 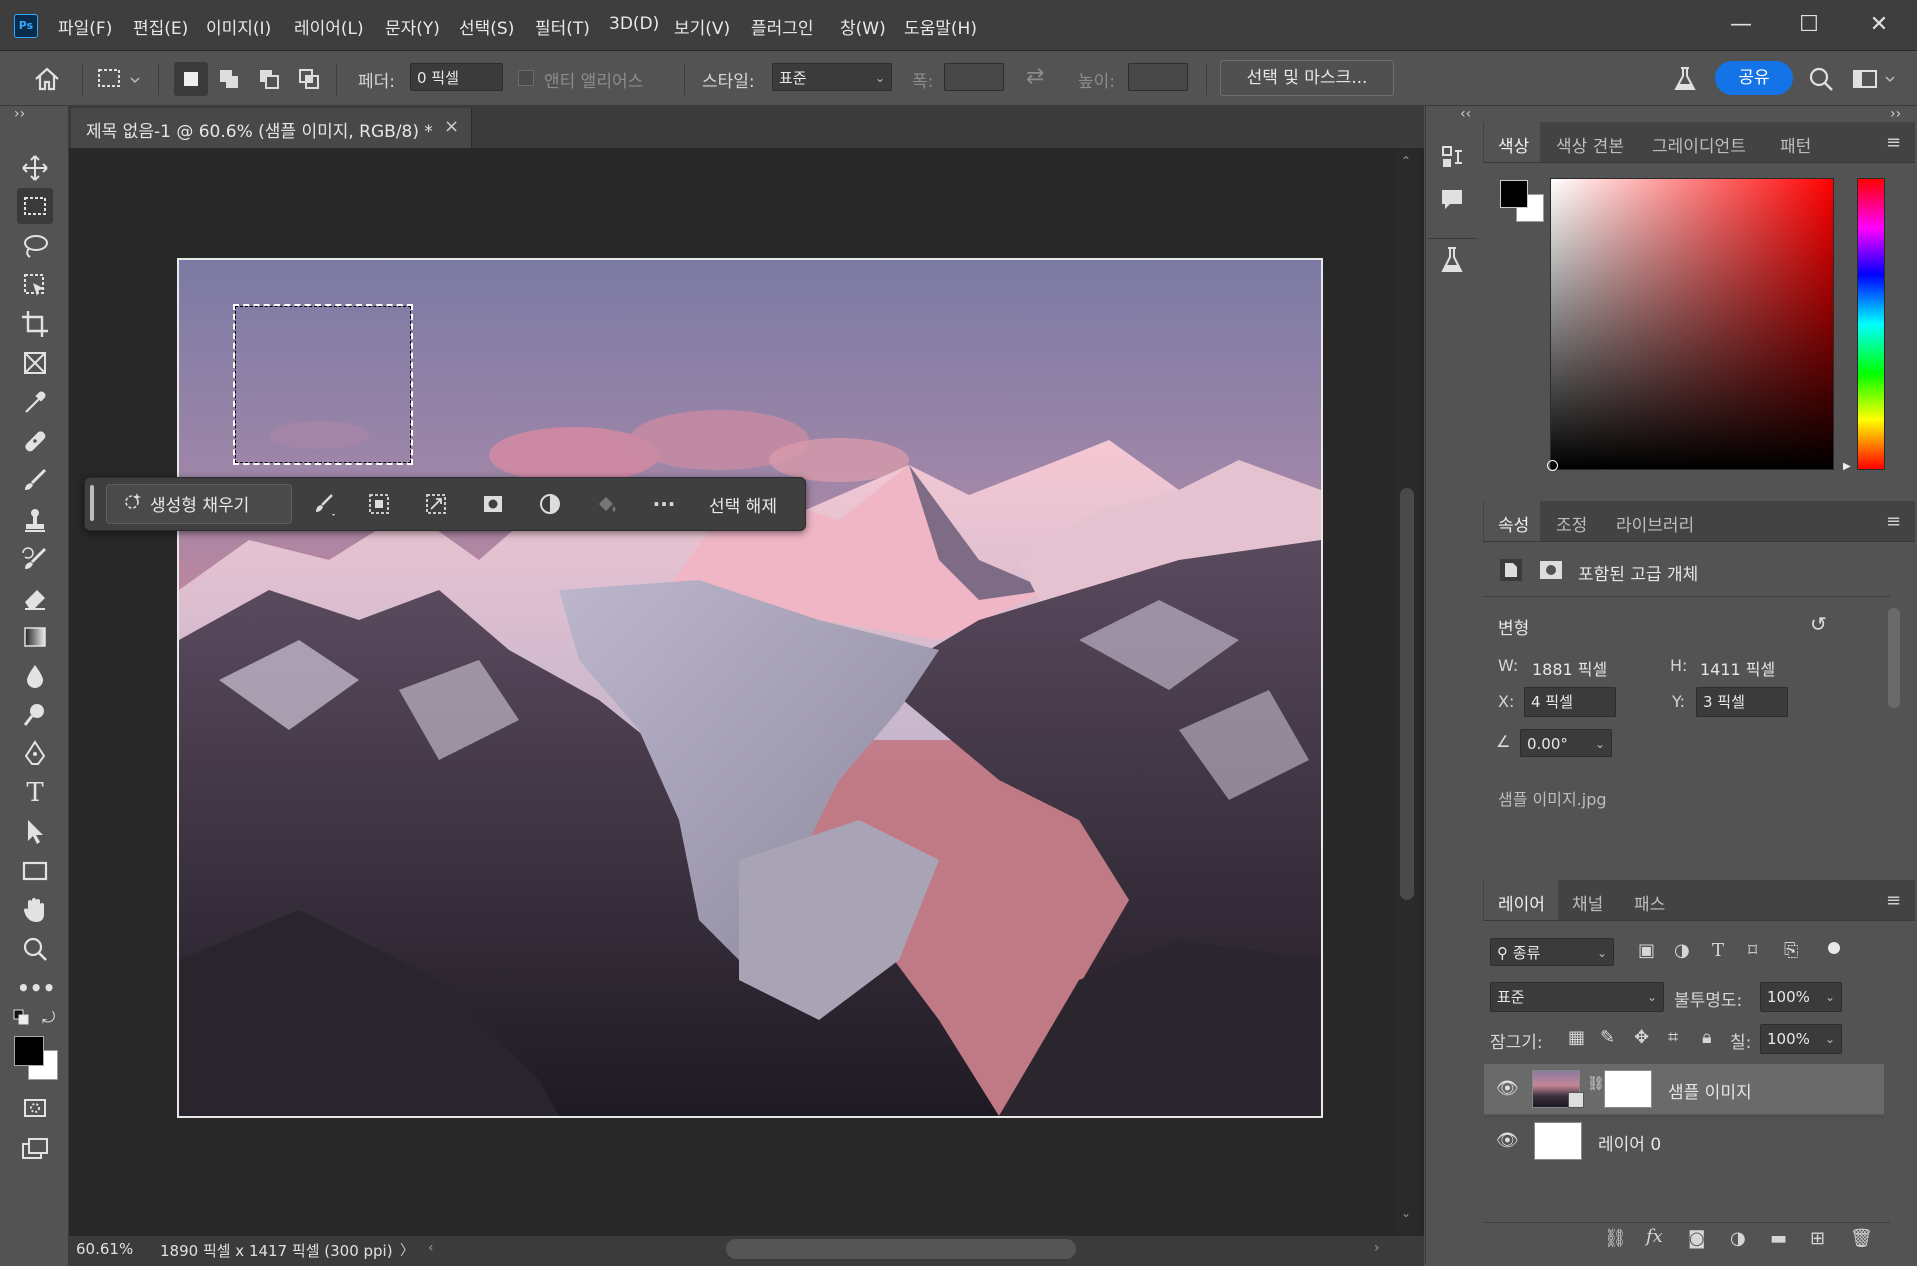 I want to click on antialias-checkbox, so click(x=526, y=78).